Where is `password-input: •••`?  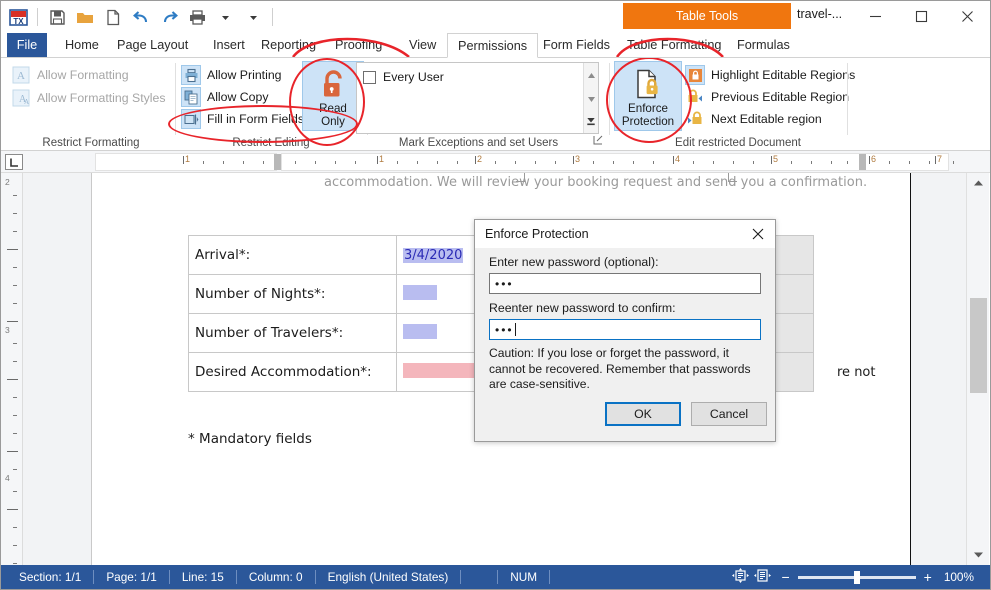 password-input: ••• is located at coordinates (625, 283).